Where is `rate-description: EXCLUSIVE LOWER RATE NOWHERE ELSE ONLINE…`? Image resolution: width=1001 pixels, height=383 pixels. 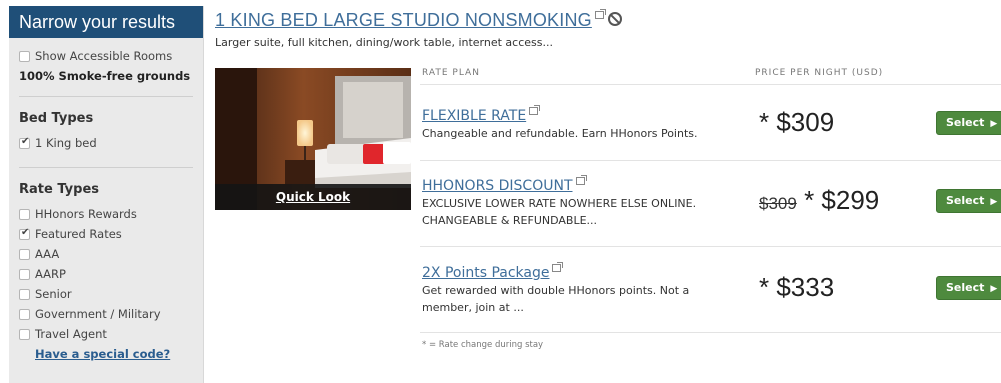 rate-description: EXCLUSIVE LOWER RATE NOWHERE ELSE ONLINE… is located at coordinates (577, 212).